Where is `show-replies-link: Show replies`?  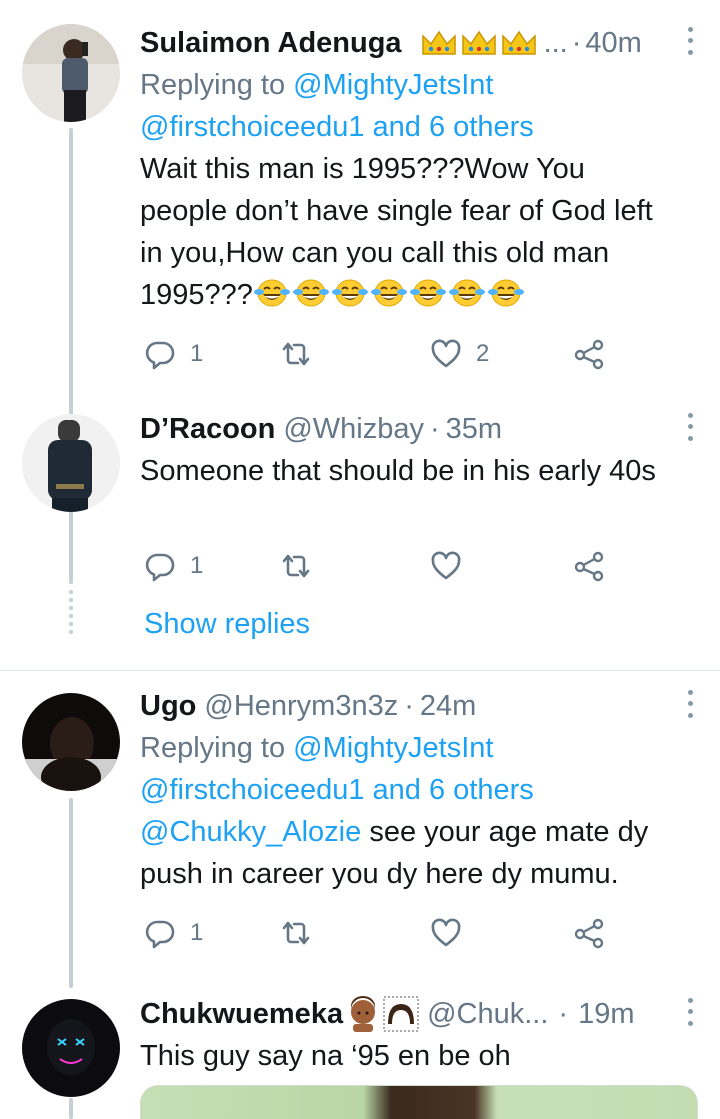 show-replies-link: Show replies is located at coordinates (227, 624).